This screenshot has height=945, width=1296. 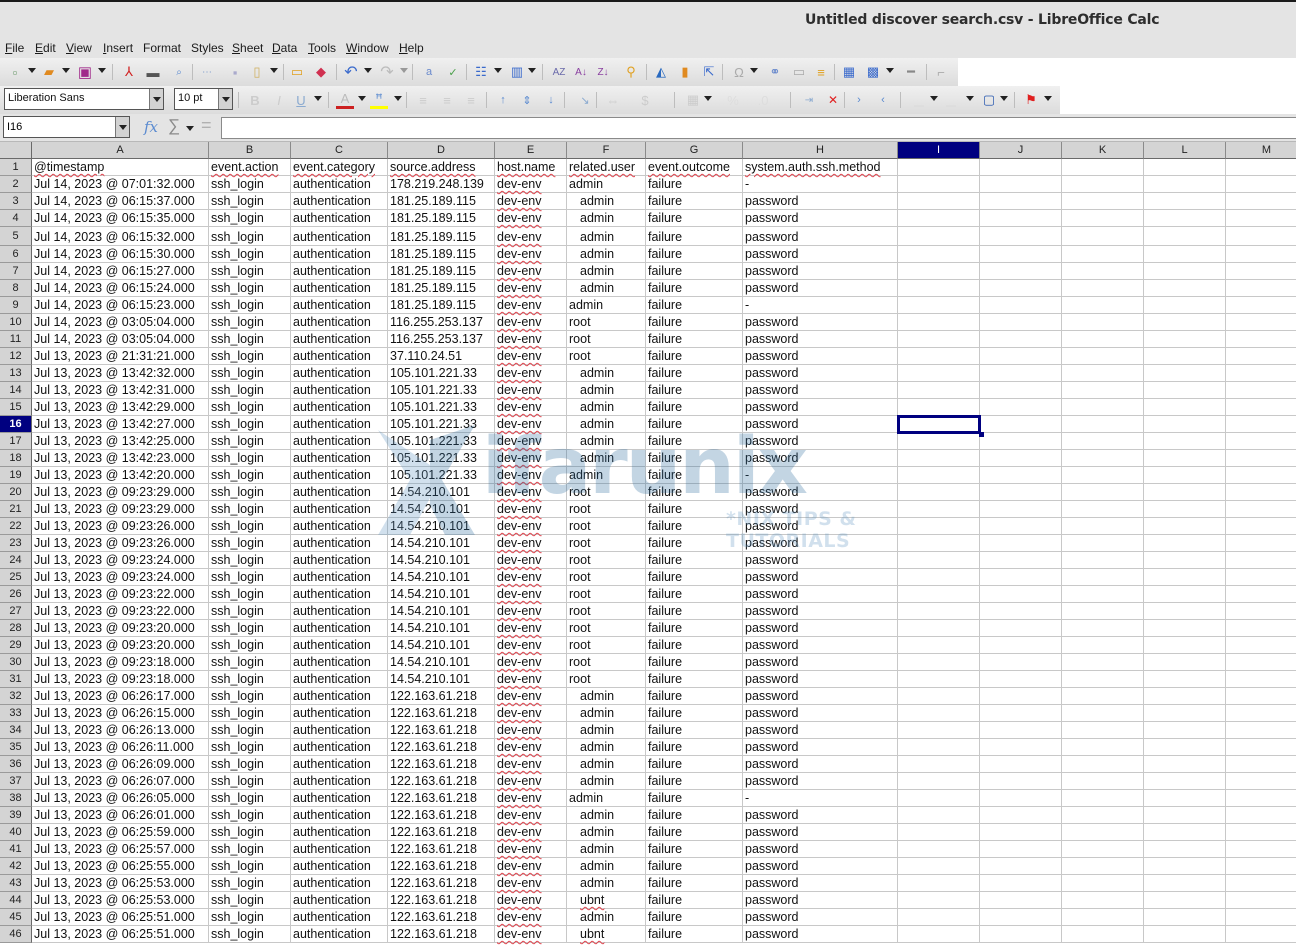 I want to click on row-header-35: 35, so click(x=16, y=747).